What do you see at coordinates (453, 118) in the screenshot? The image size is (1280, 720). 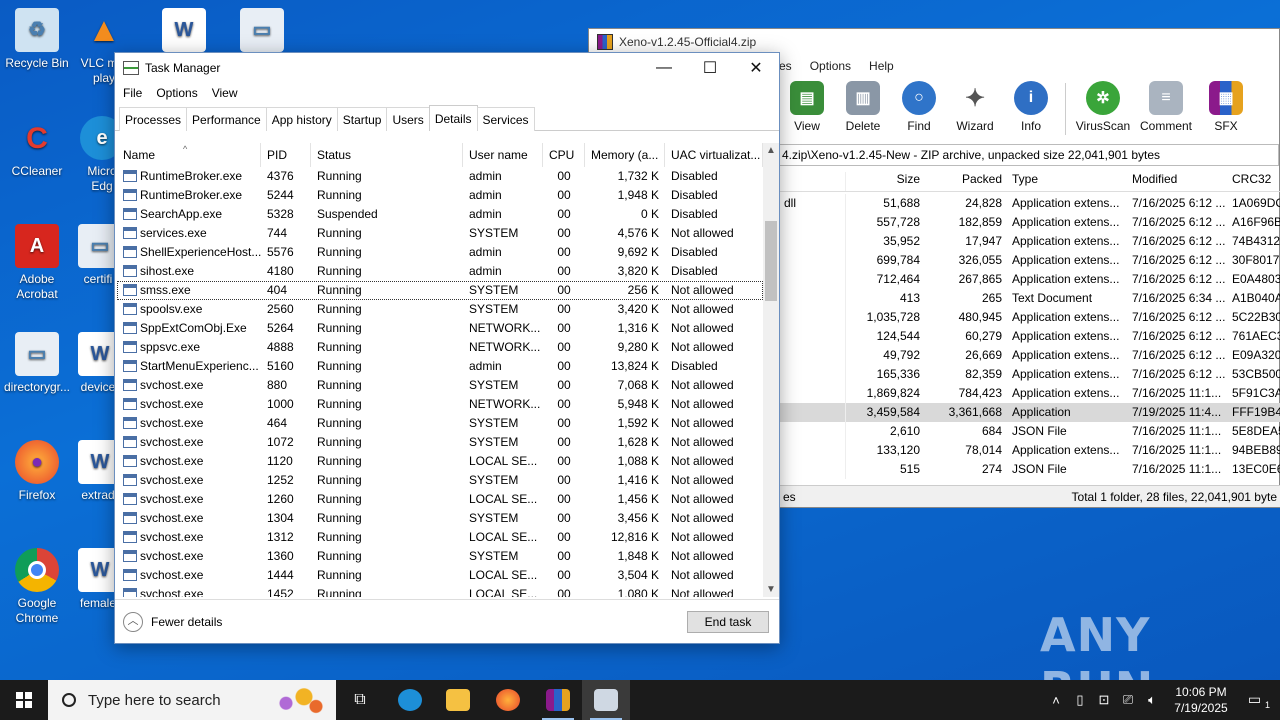 I see `tab-details: Details` at bounding box center [453, 118].